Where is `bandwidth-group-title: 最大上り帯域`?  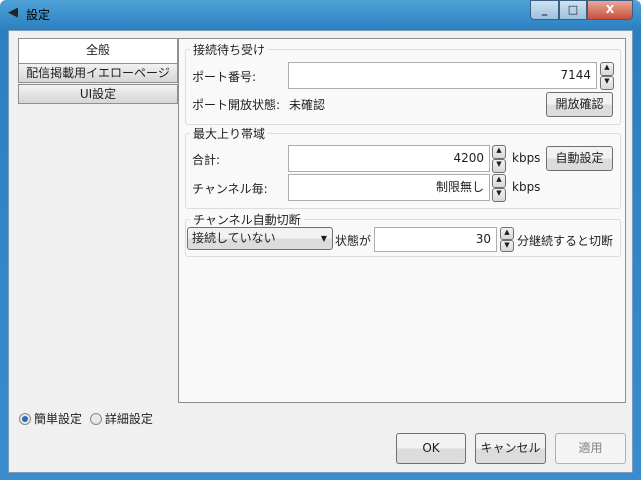 bandwidth-group-title: 最大上り帯域 is located at coordinates (229, 133).